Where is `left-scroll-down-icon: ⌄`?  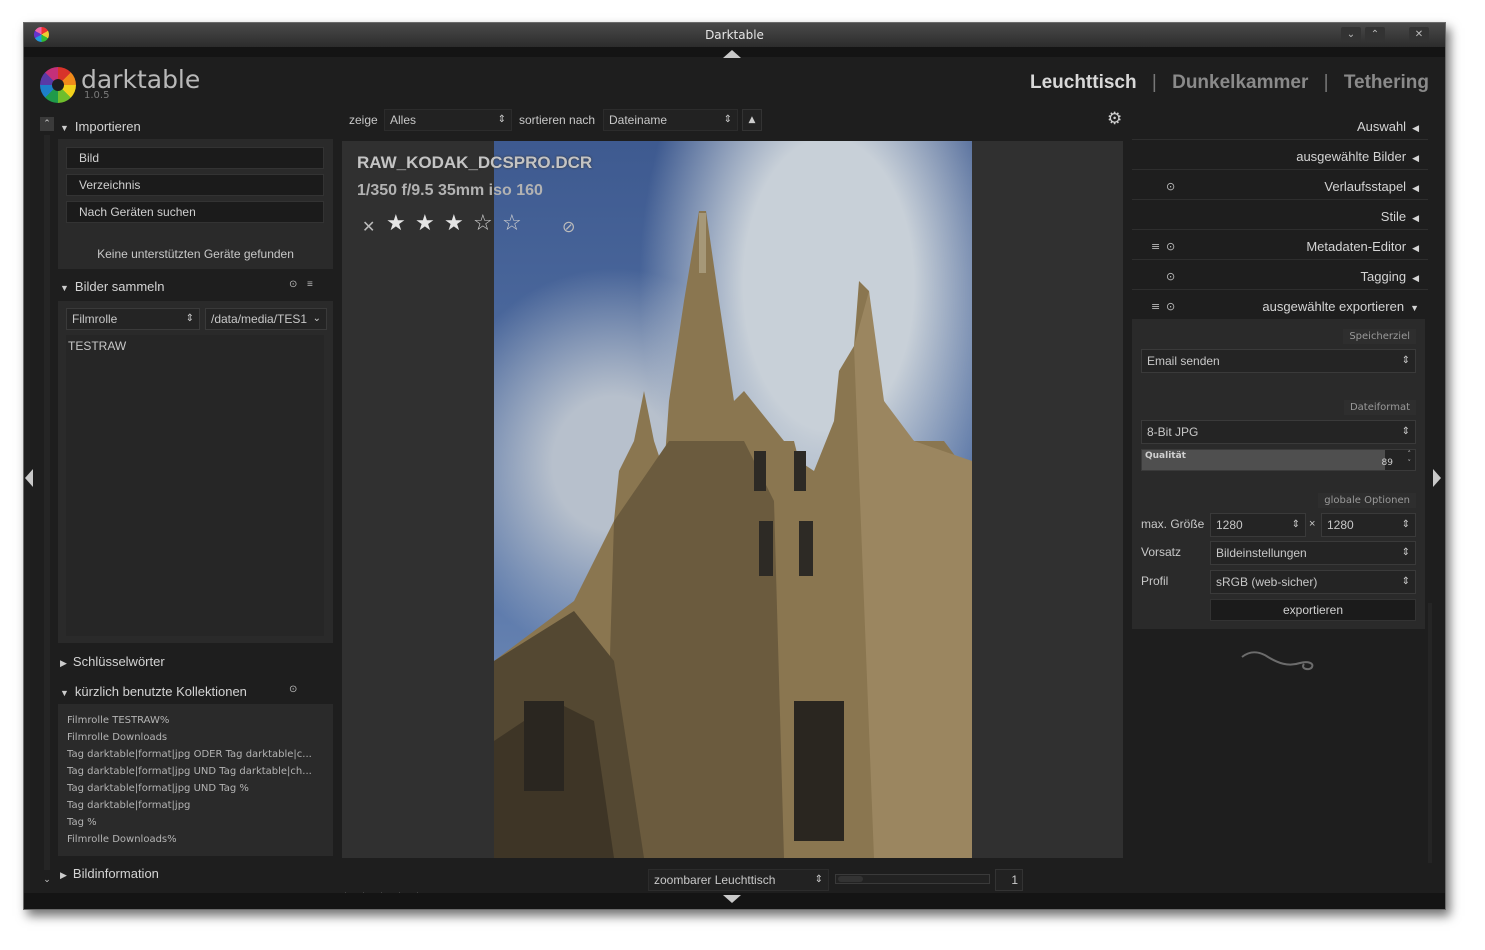 left-scroll-down-icon: ⌄ is located at coordinates (47, 880).